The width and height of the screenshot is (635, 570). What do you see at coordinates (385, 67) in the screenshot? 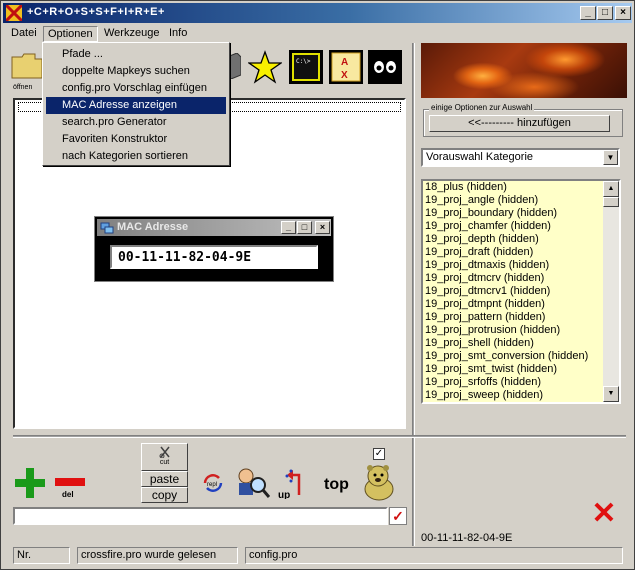
I see `eyes-icon` at bounding box center [385, 67].